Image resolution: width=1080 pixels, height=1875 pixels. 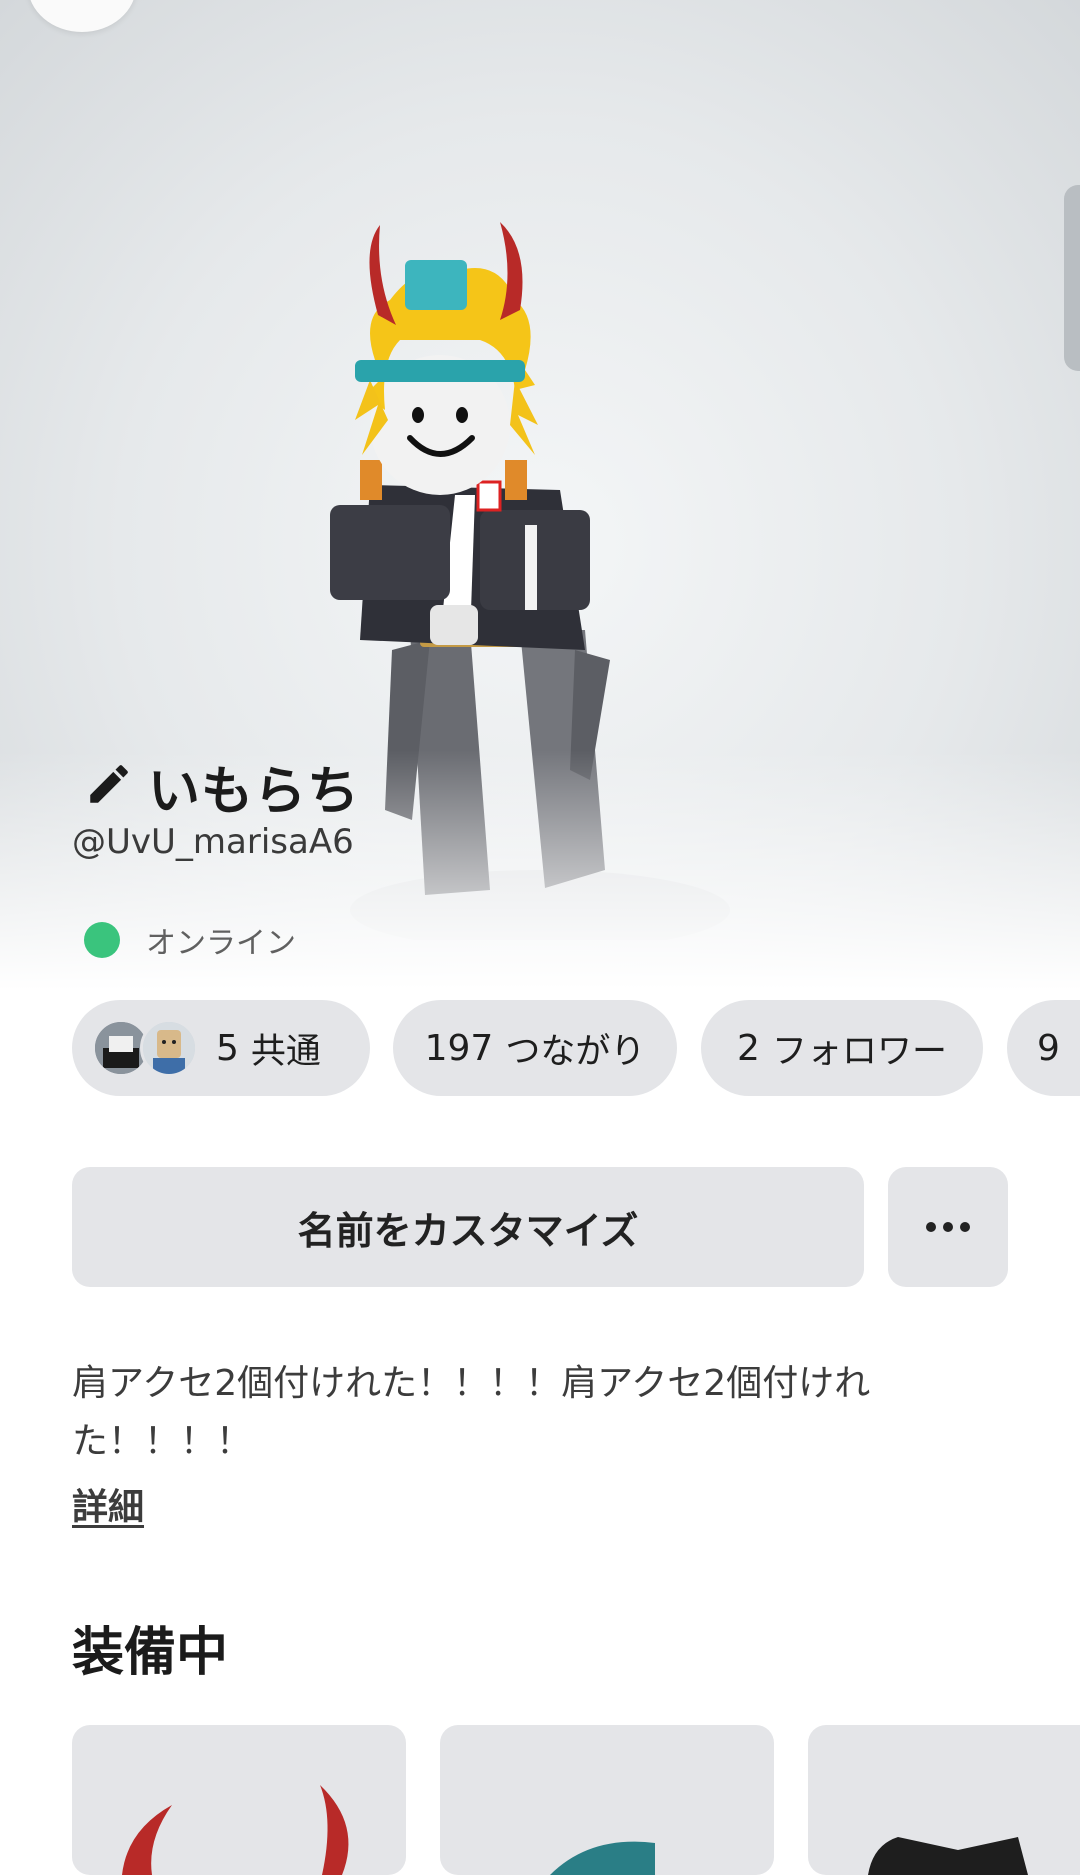 What do you see at coordinates (227, 1048) in the screenshot?
I see `mutual-count: 5` at bounding box center [227, 1048].